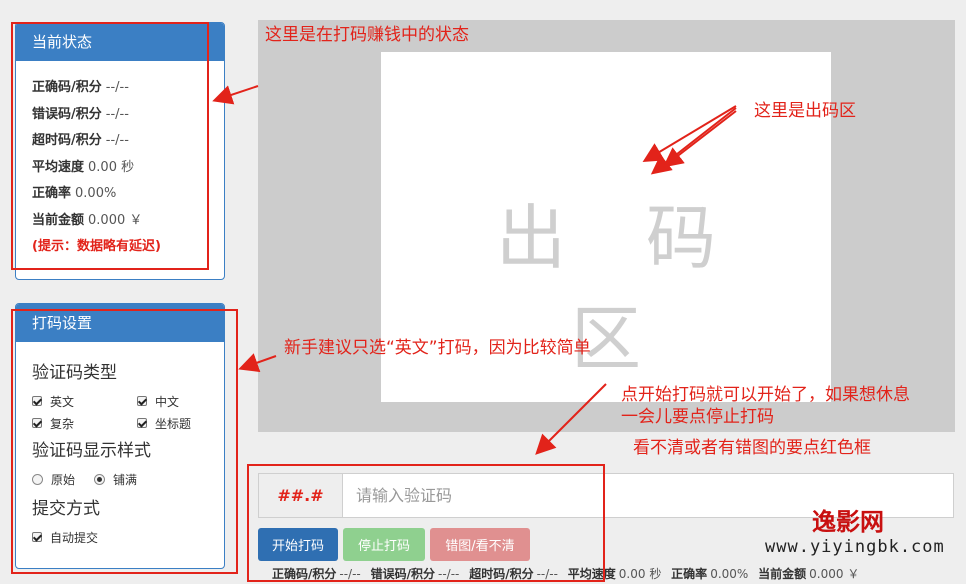  What do you see at coordinates (571, 419) in the screenshot?
I see `arrow-to-controls` at bounding box center [571, 419].